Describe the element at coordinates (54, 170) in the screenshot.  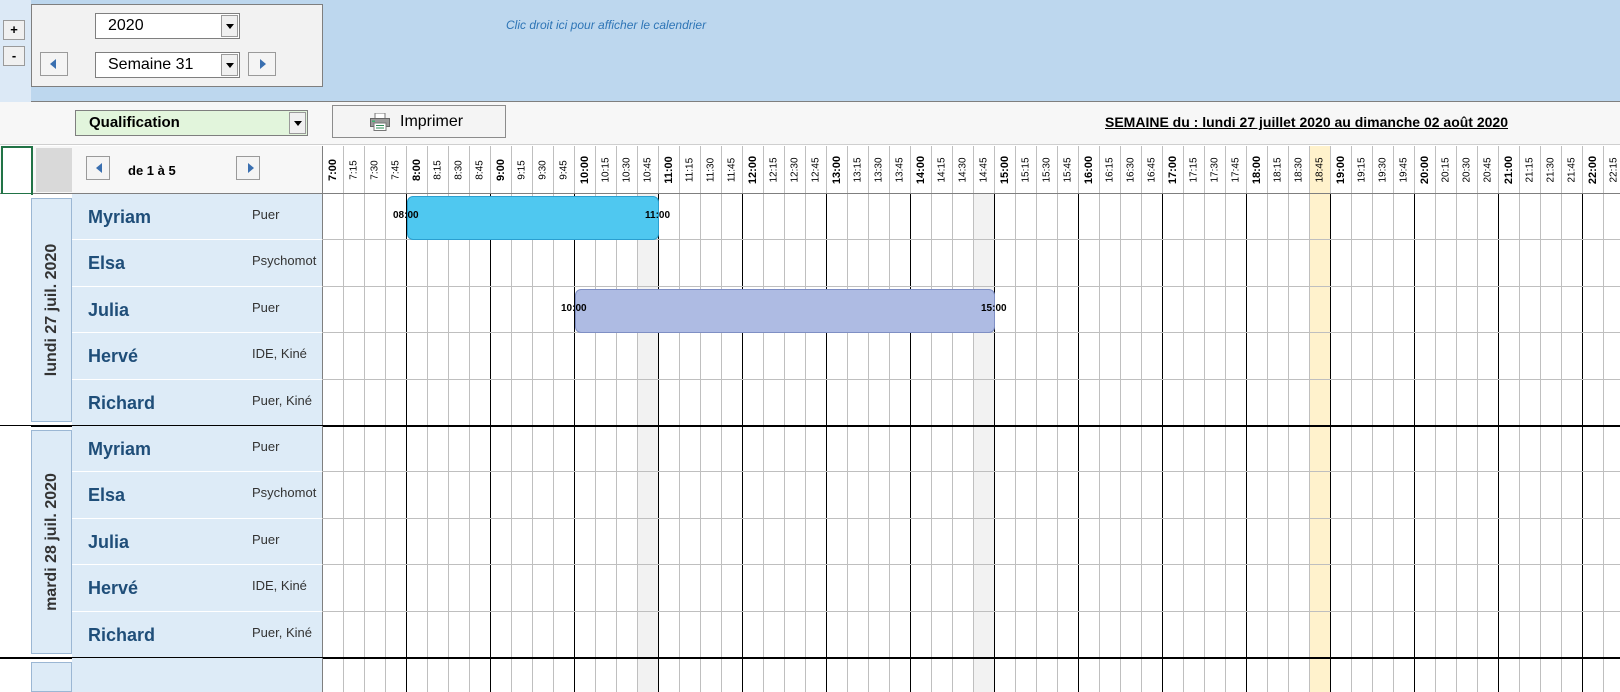
I see `reset-button` at that location.